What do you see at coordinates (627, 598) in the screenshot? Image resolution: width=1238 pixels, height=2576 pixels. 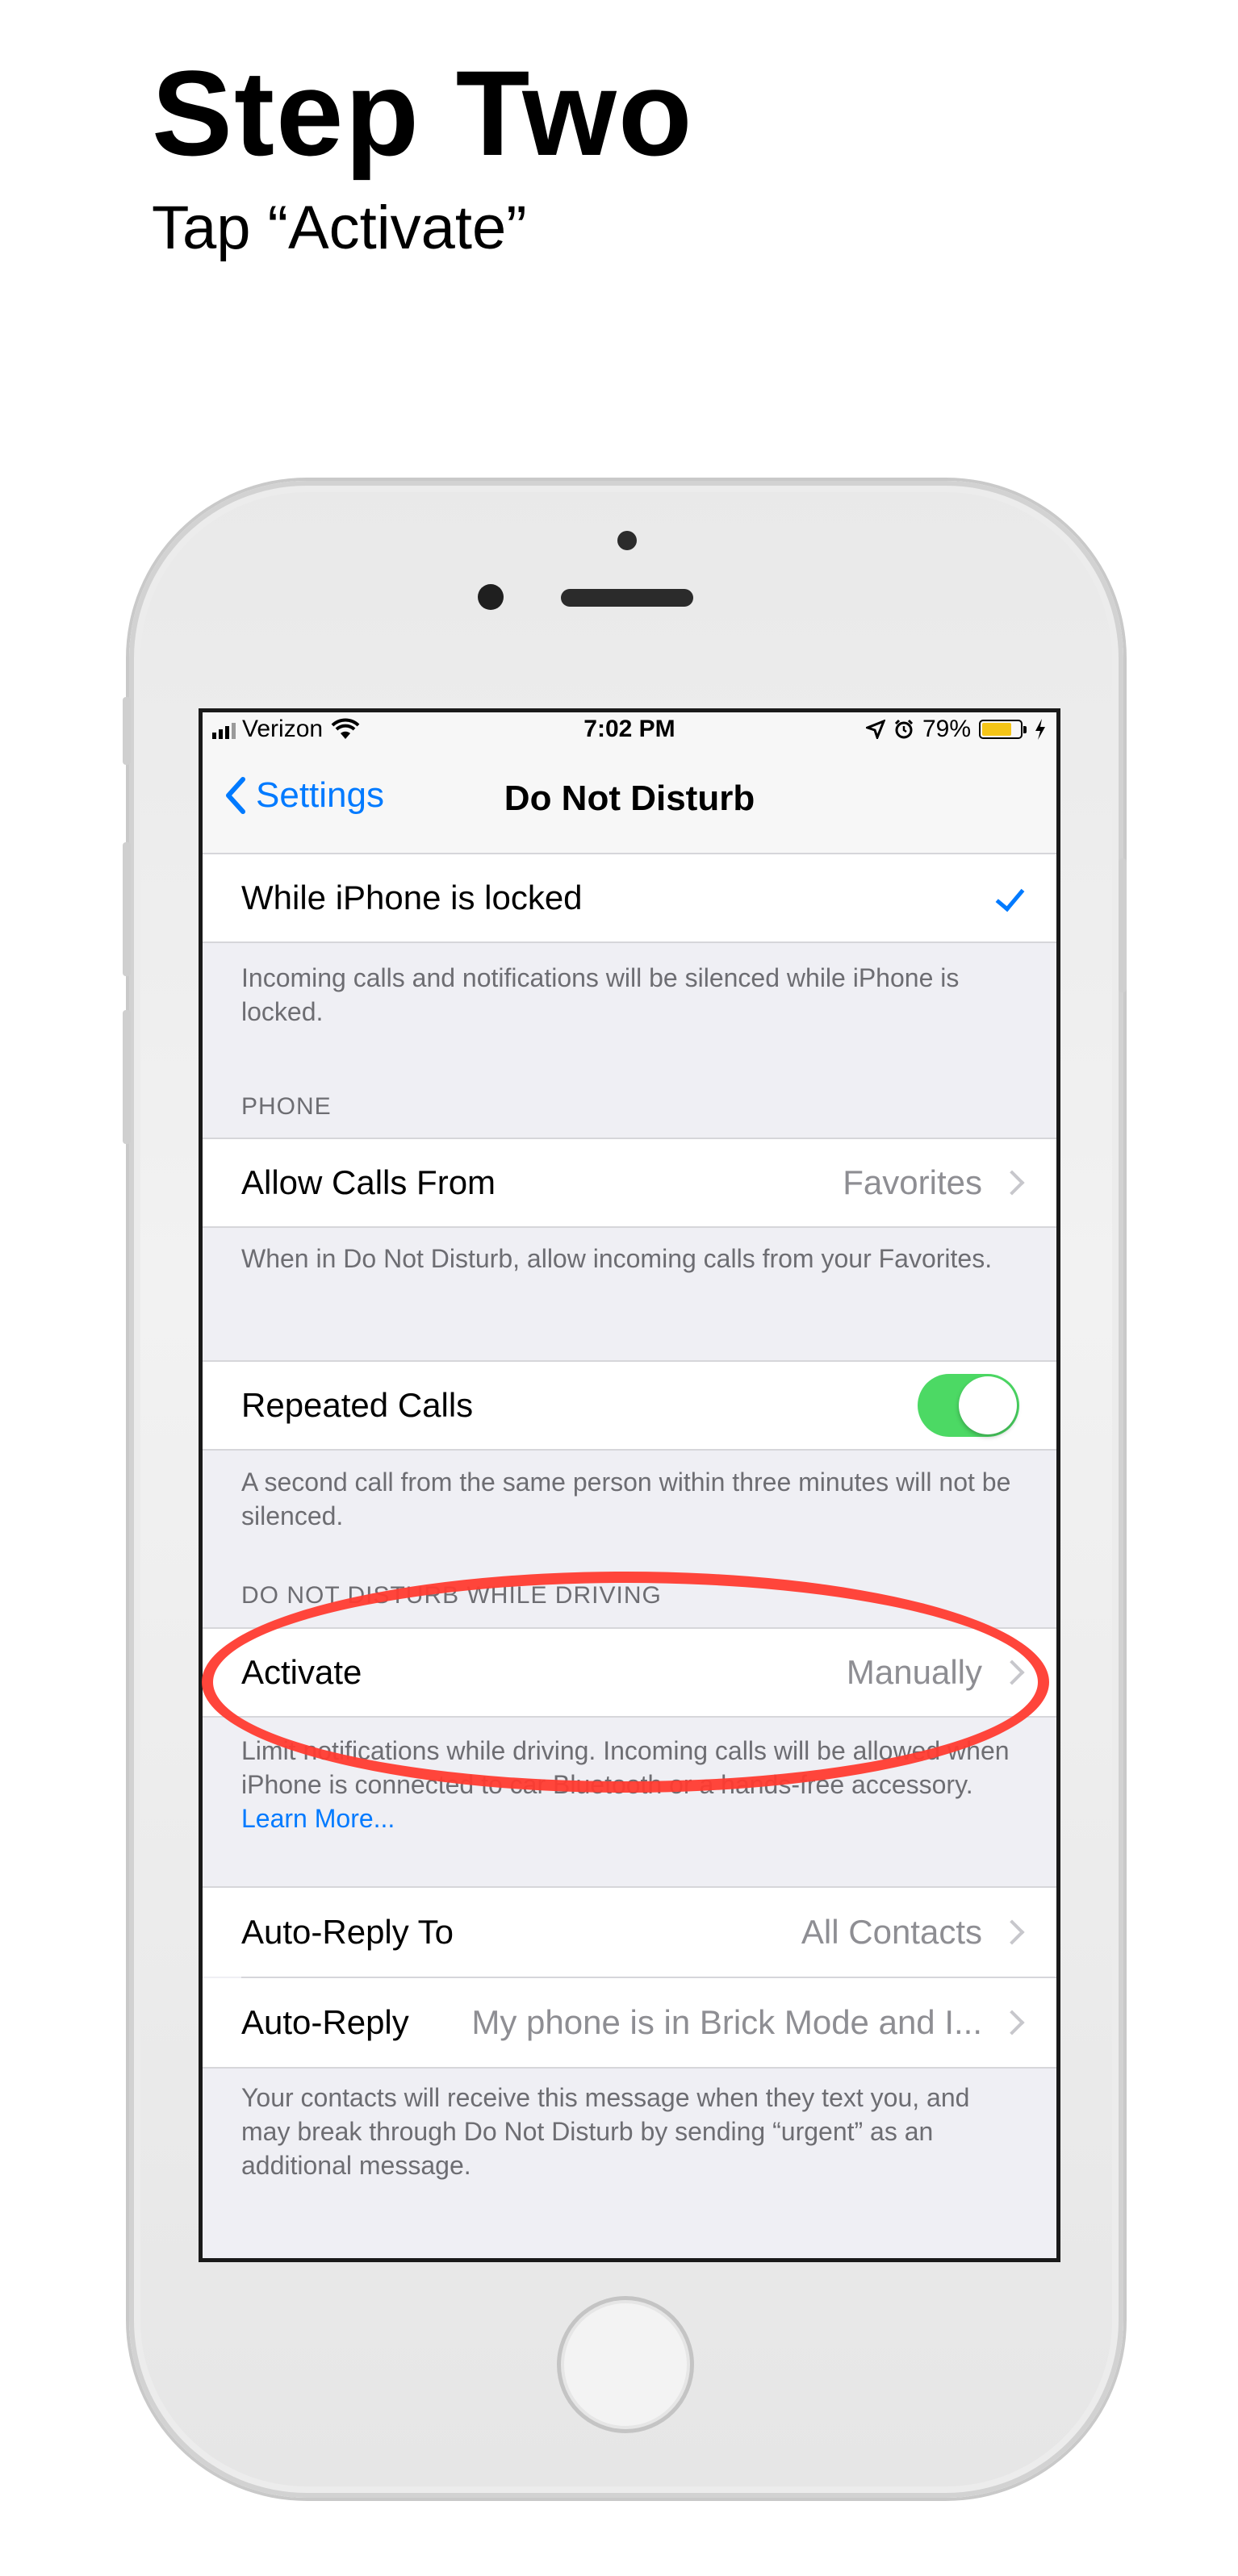 I see `earpiece-speaker` at bounding box center [627, 598].